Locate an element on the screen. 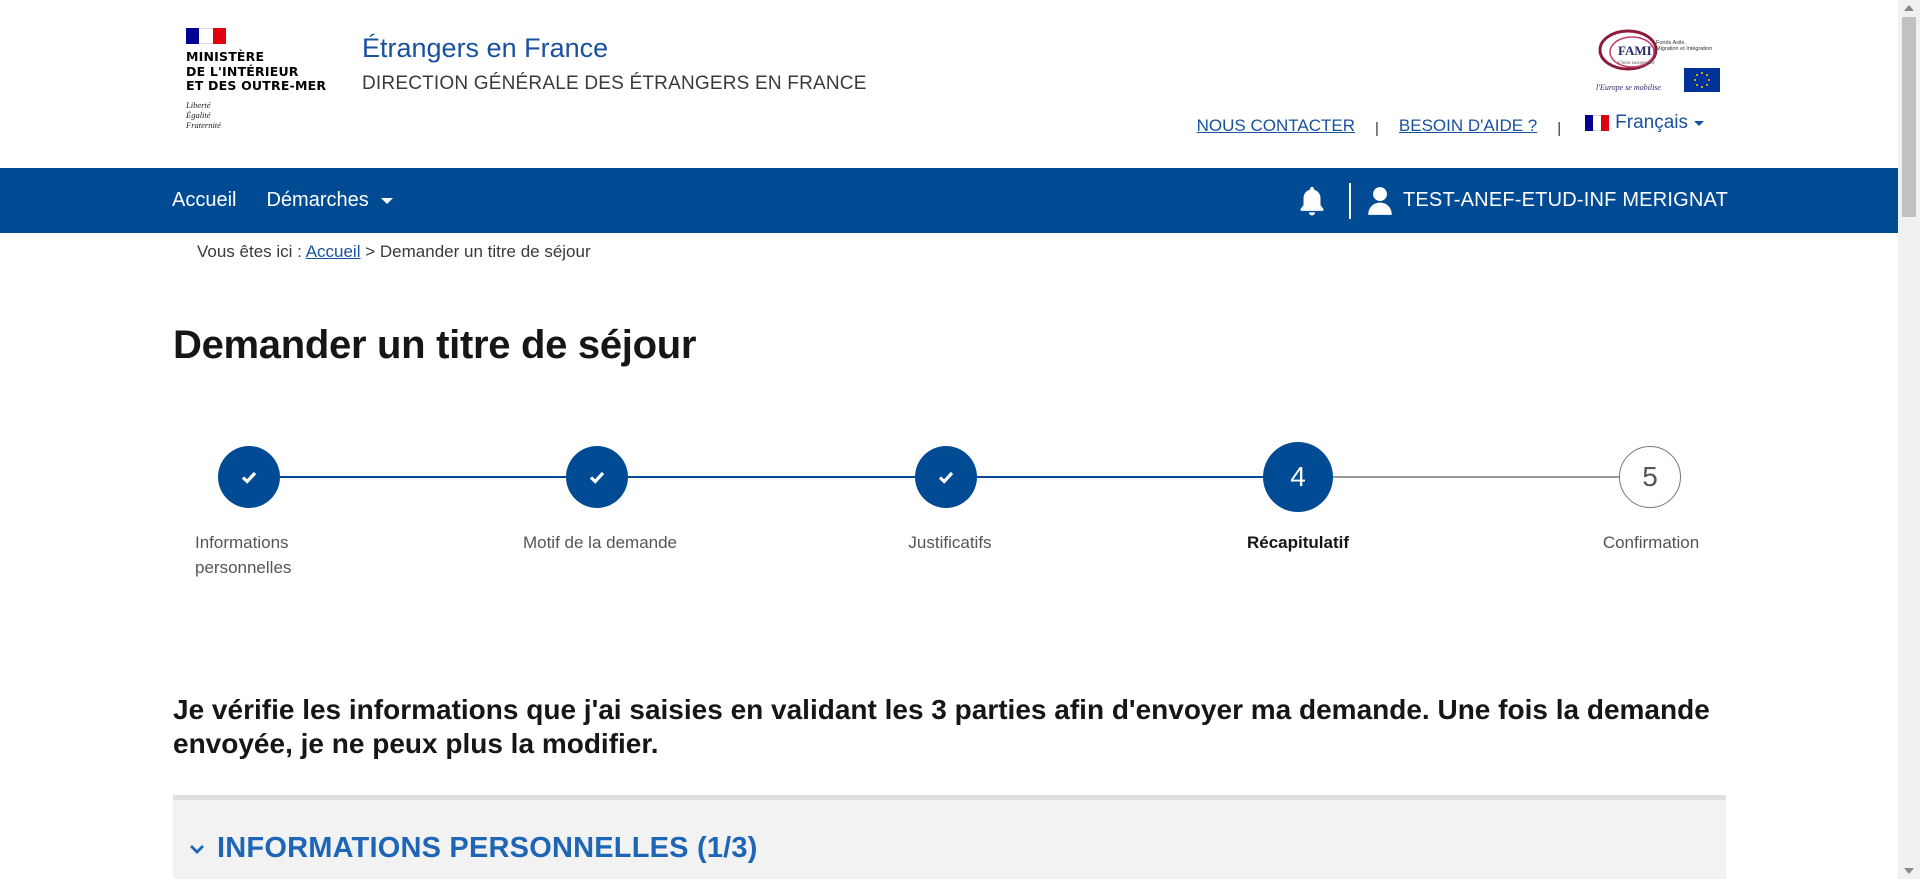  user-menu: TEST-ANEF-ETUD-INF MERIGNAT is located at coordinates (1547, 201).